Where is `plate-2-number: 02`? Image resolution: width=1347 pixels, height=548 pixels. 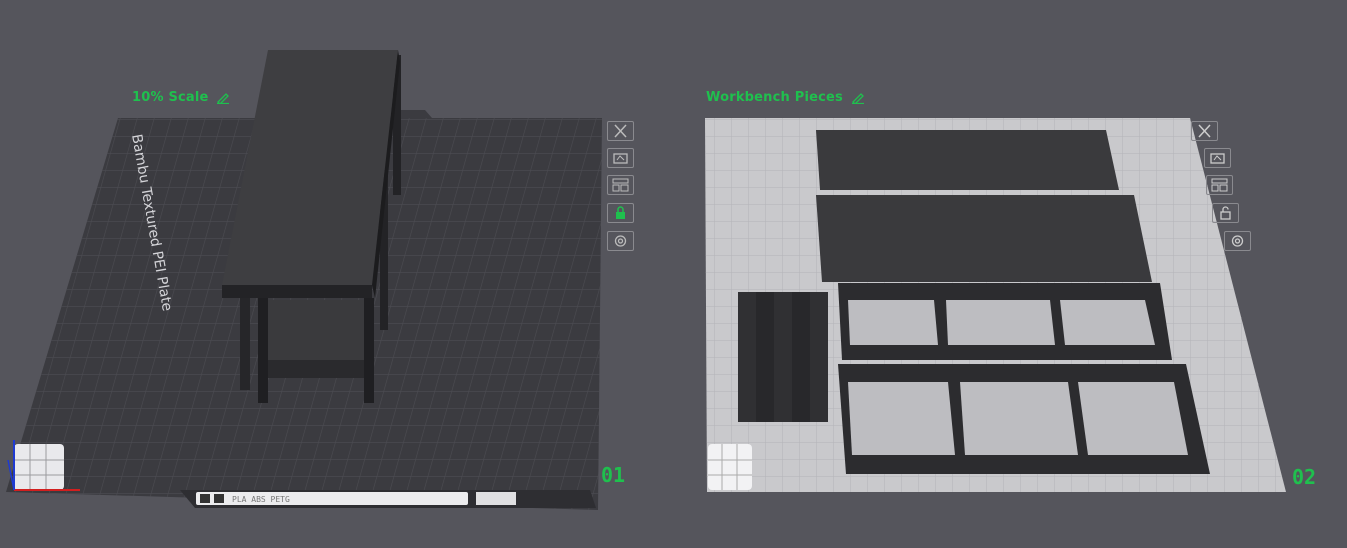 plate-2-number: 02 is located at coordinates (1304, 477).